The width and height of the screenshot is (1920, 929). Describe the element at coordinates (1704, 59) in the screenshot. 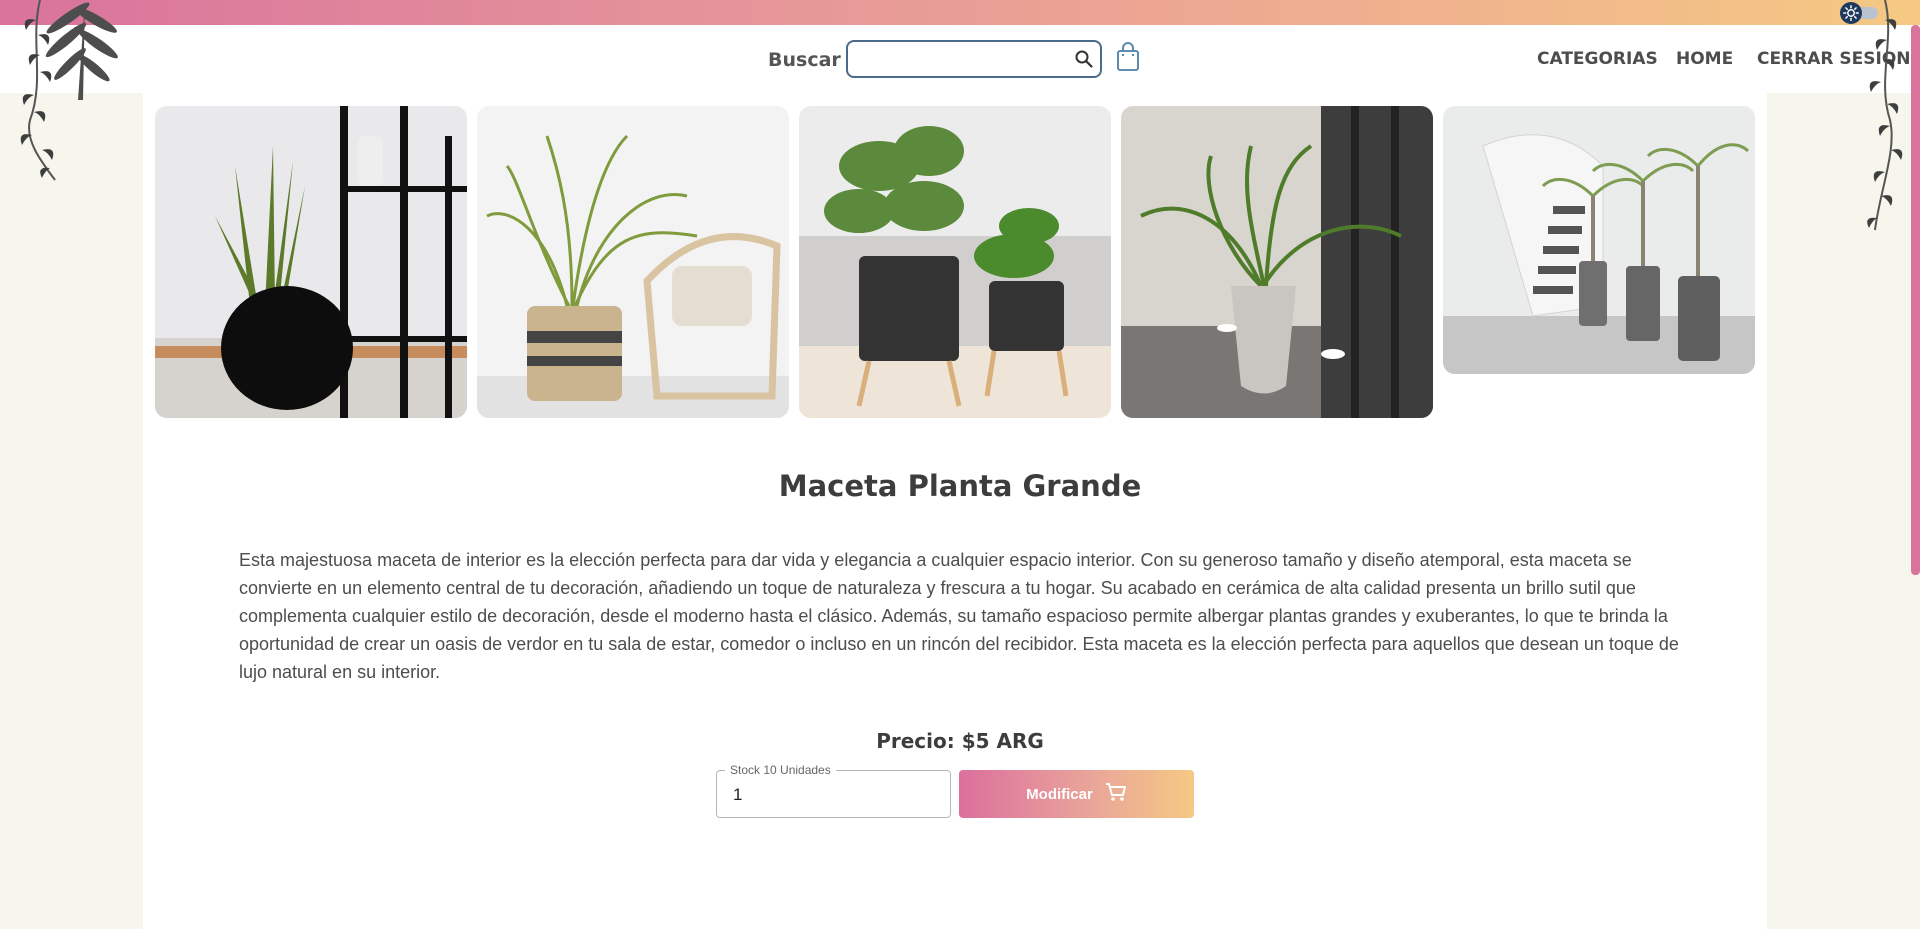

I see `nav-home: HOME` at that location.